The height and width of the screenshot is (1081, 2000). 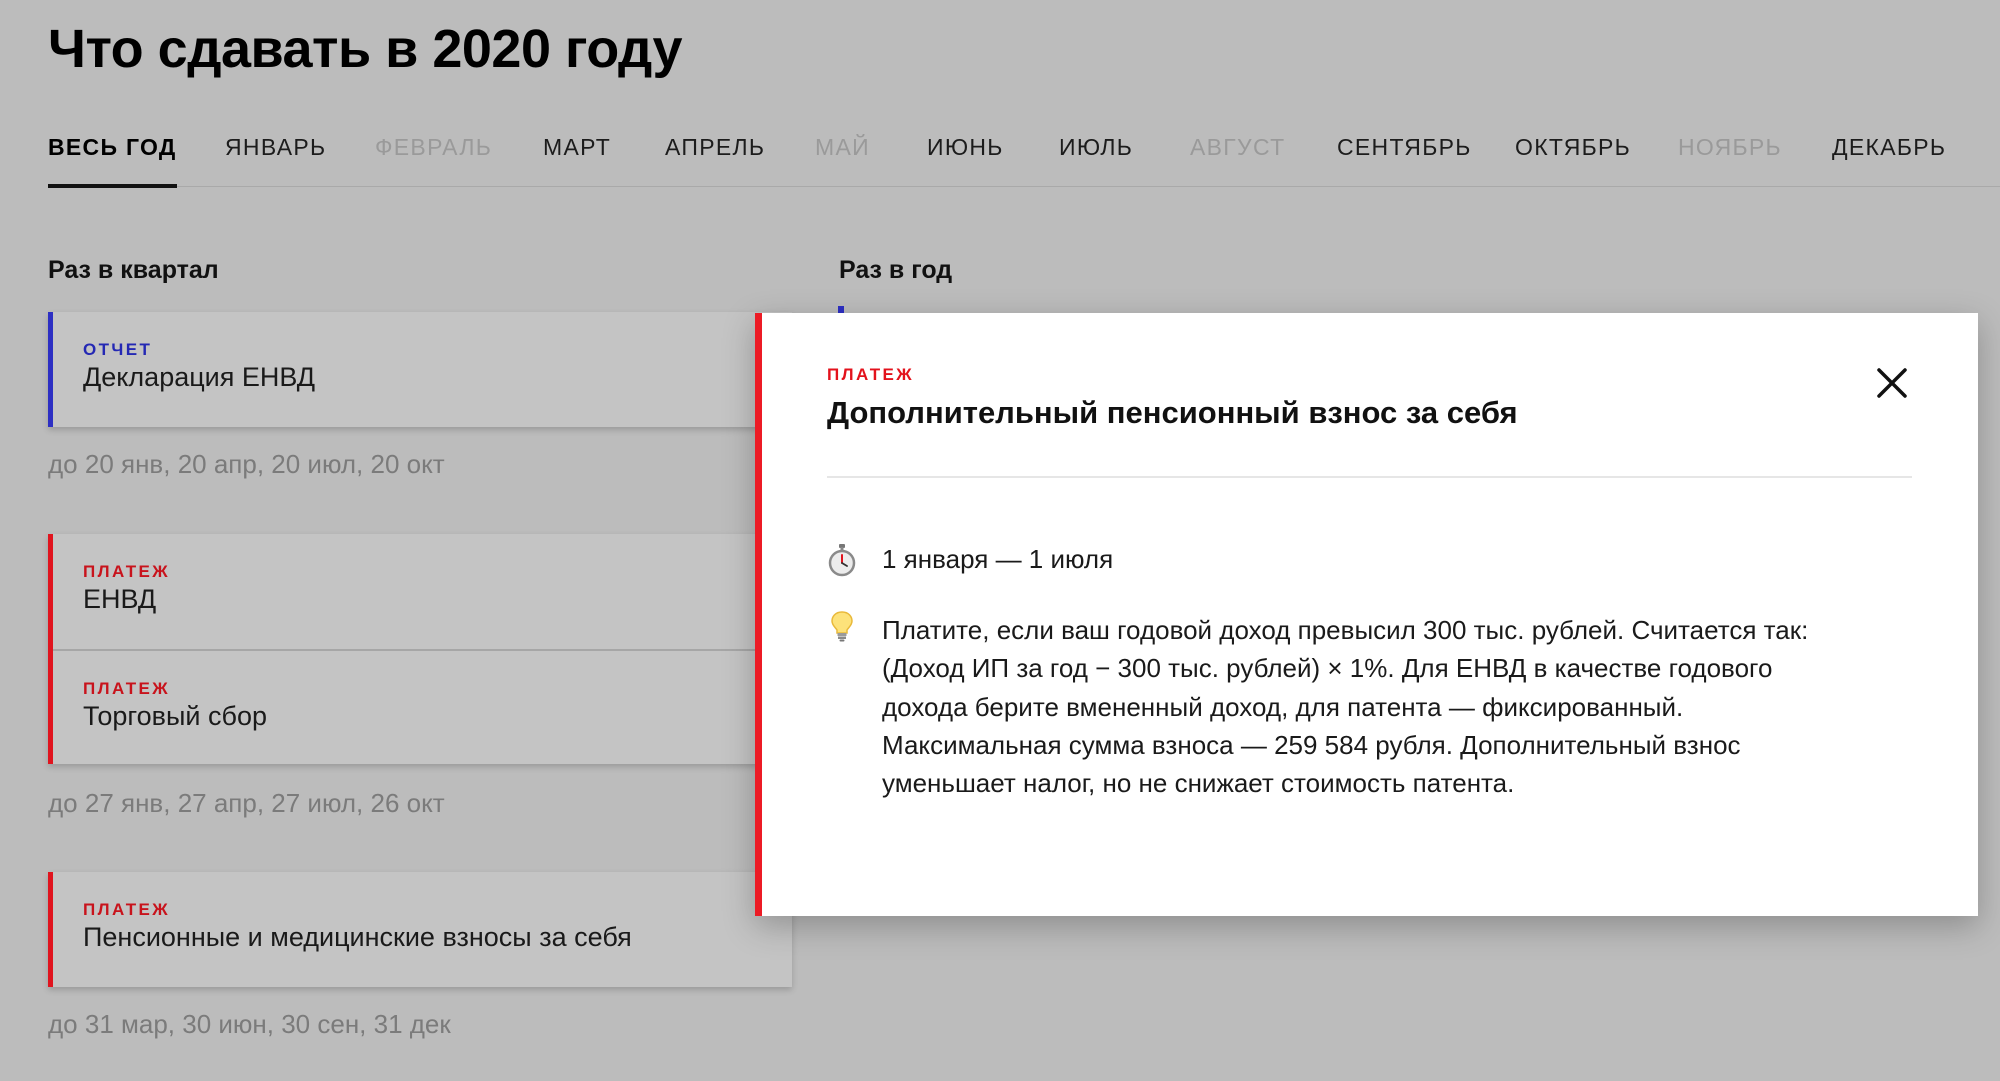 I want to click on yearly-heading: Раз в год, so click(x=896, y=270).